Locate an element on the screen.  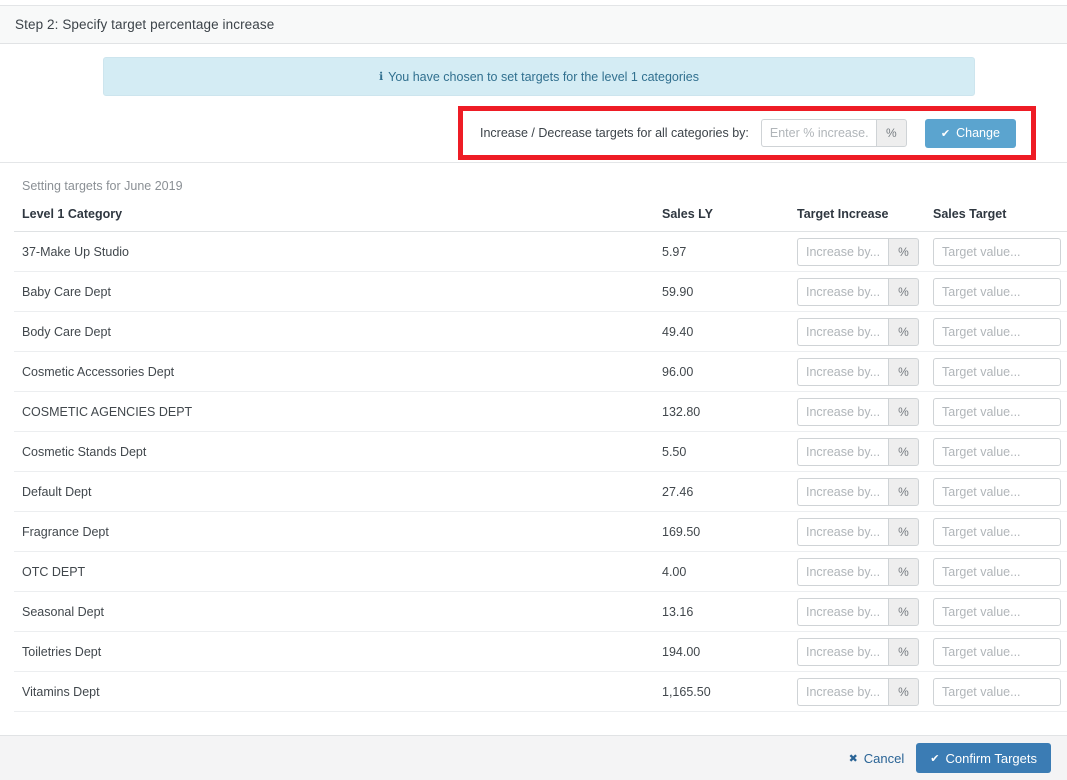
confirm-targets-button: ✔ Confirm Targets is located at coordinates (983, 758).